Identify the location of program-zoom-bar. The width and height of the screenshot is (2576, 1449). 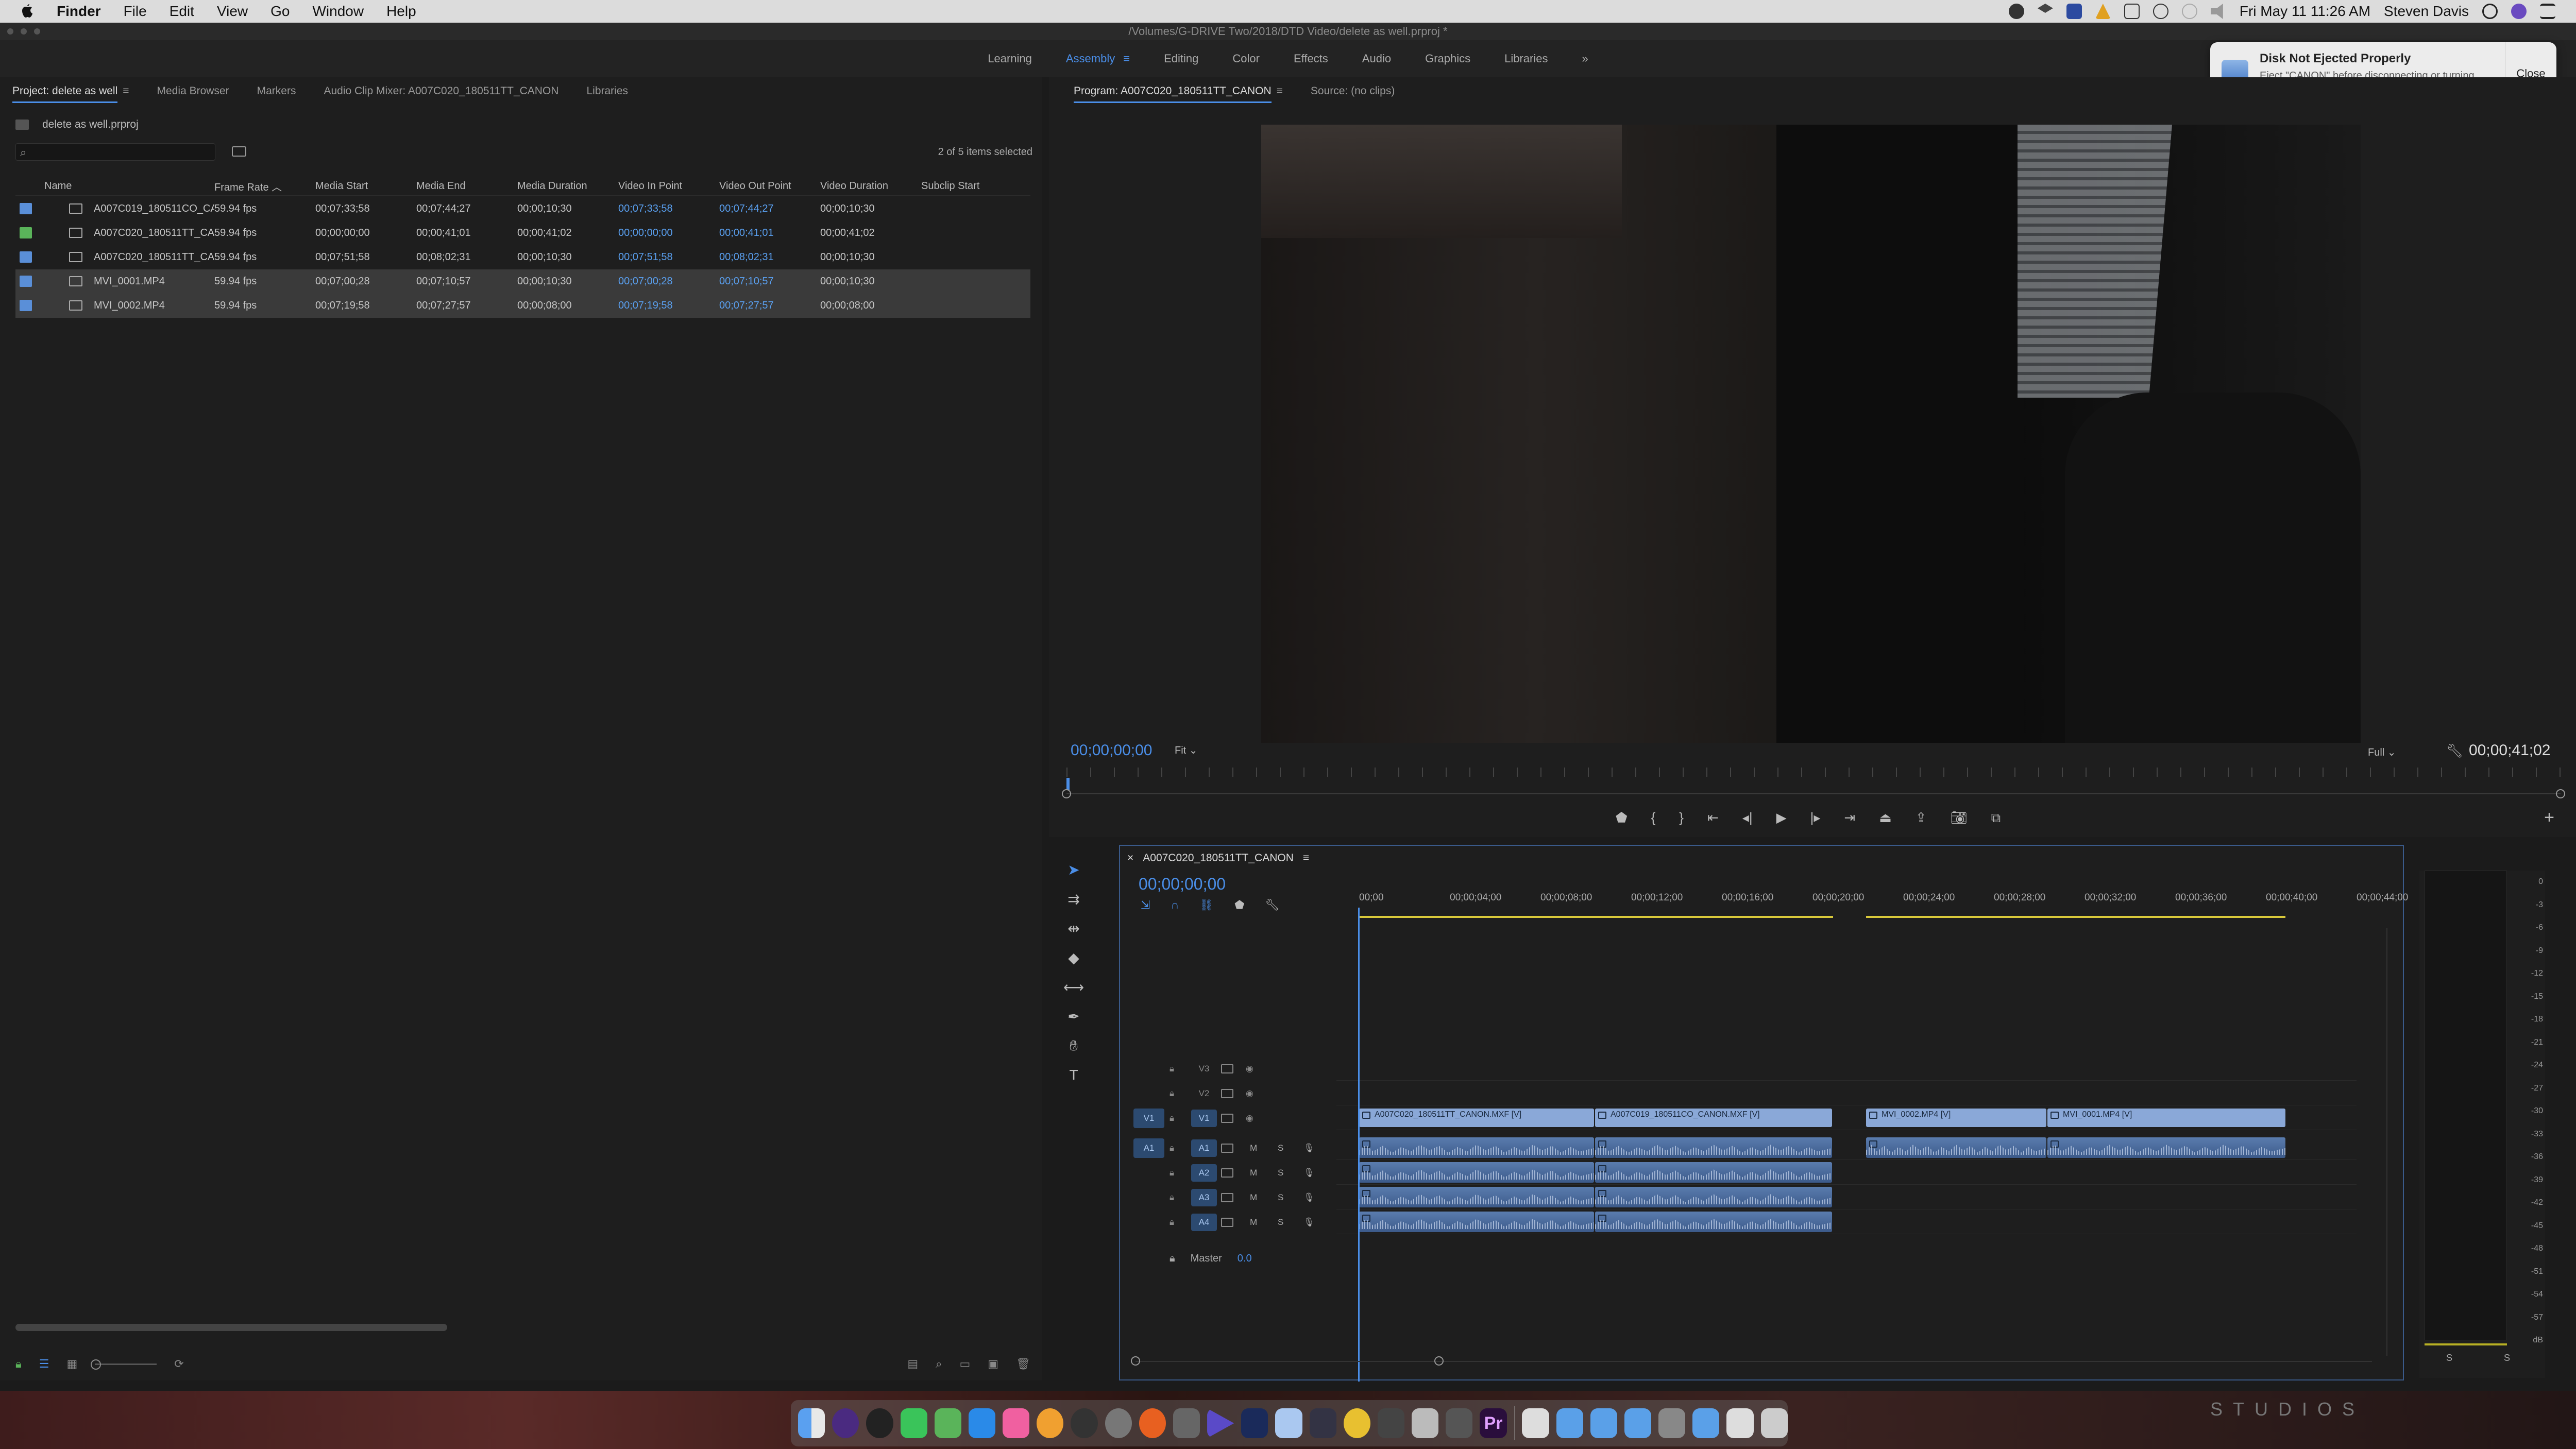
(1813, 794).